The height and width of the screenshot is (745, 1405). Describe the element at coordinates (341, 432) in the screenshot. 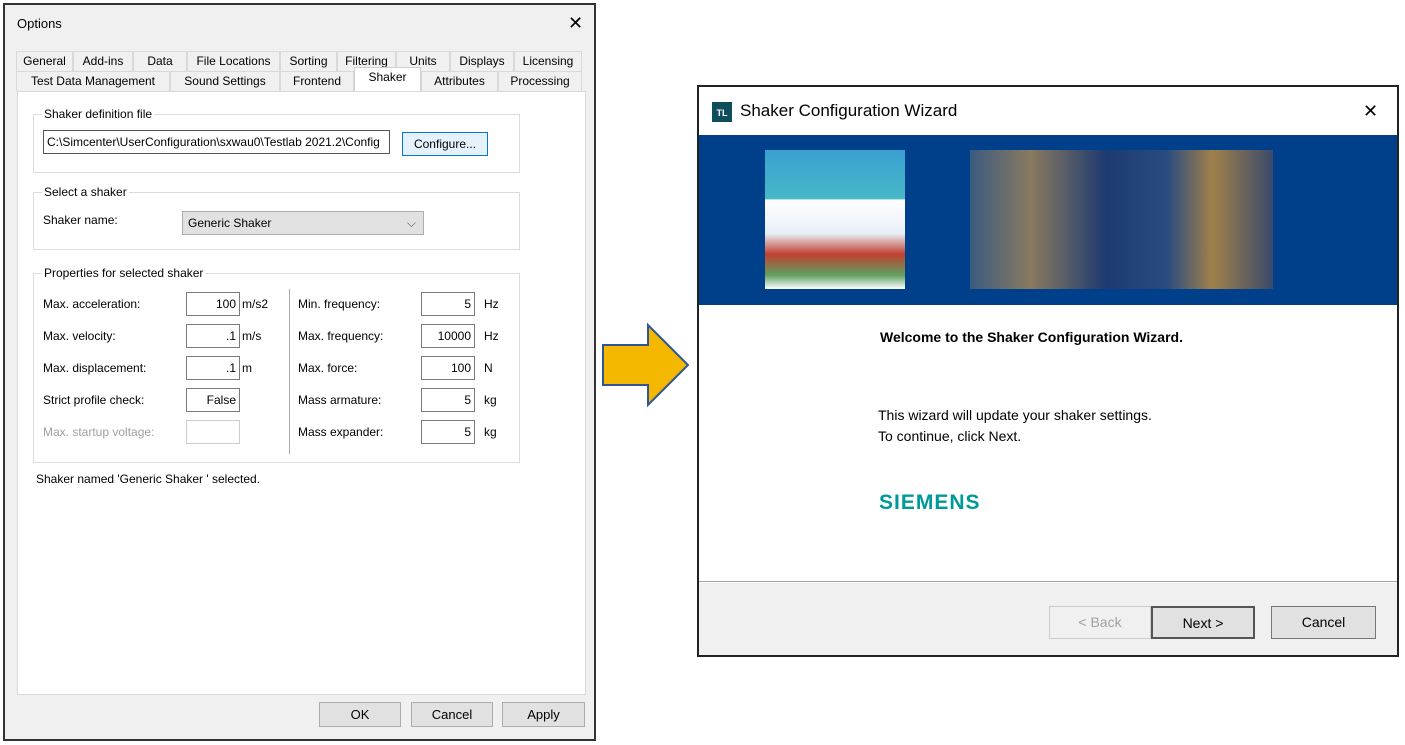

I see `property-label: Mass expander:` at that location.